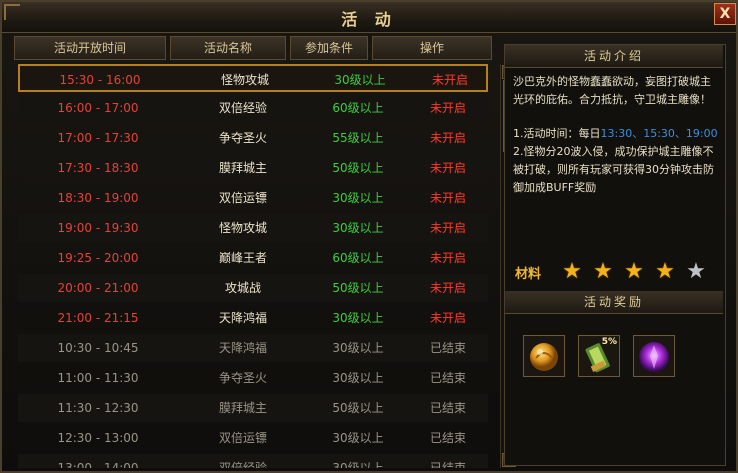 The image size is (738, 473). What do you see at coordinates (98, 288) in the screenshot?
I see `row-time: 20:00 - 21:00` at bounding box center [98, 288].